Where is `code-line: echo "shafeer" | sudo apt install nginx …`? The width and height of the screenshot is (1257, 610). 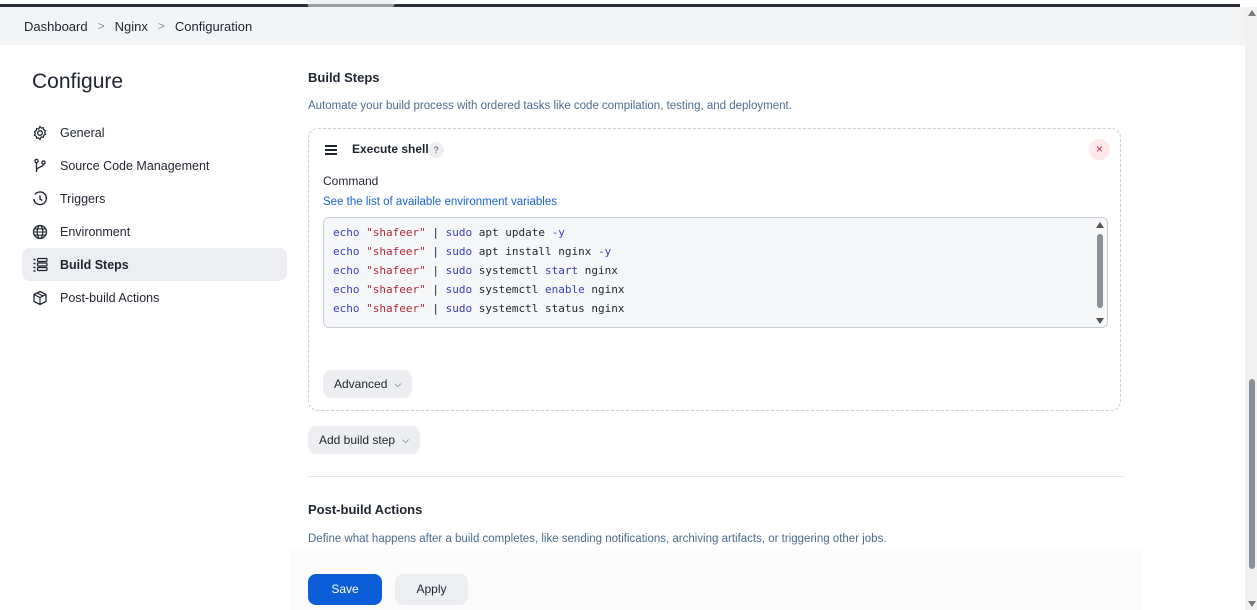 code-line: echo "shafeer" | sudo apt install nginx … is located at coordinates (472, 251).